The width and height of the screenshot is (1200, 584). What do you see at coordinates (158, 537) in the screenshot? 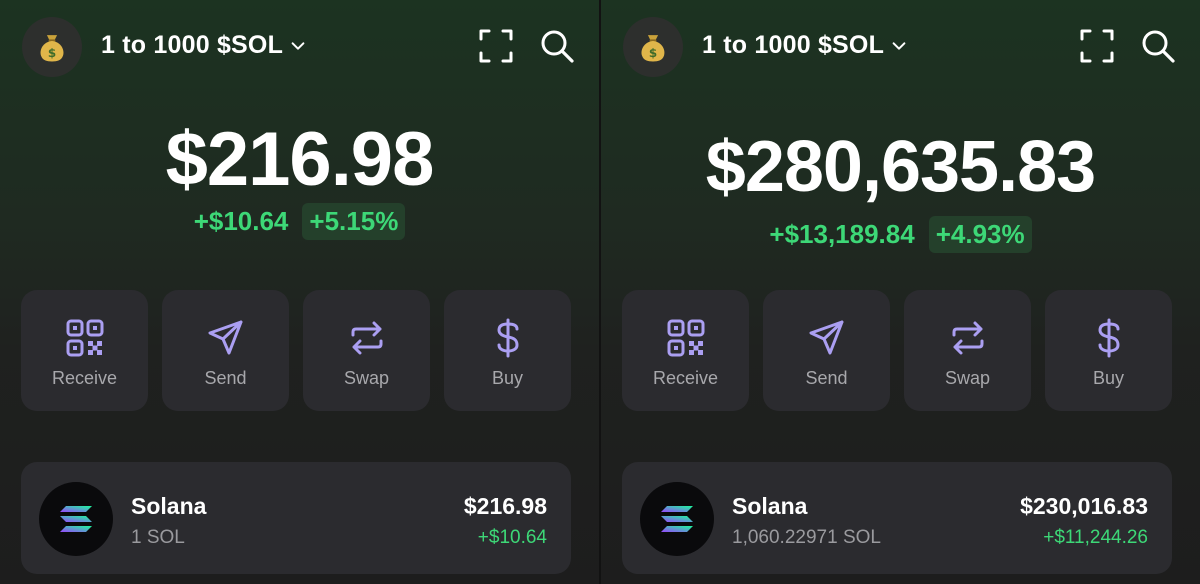
I see `token-amount: 1 SOL` at bounding box center [158, 537].